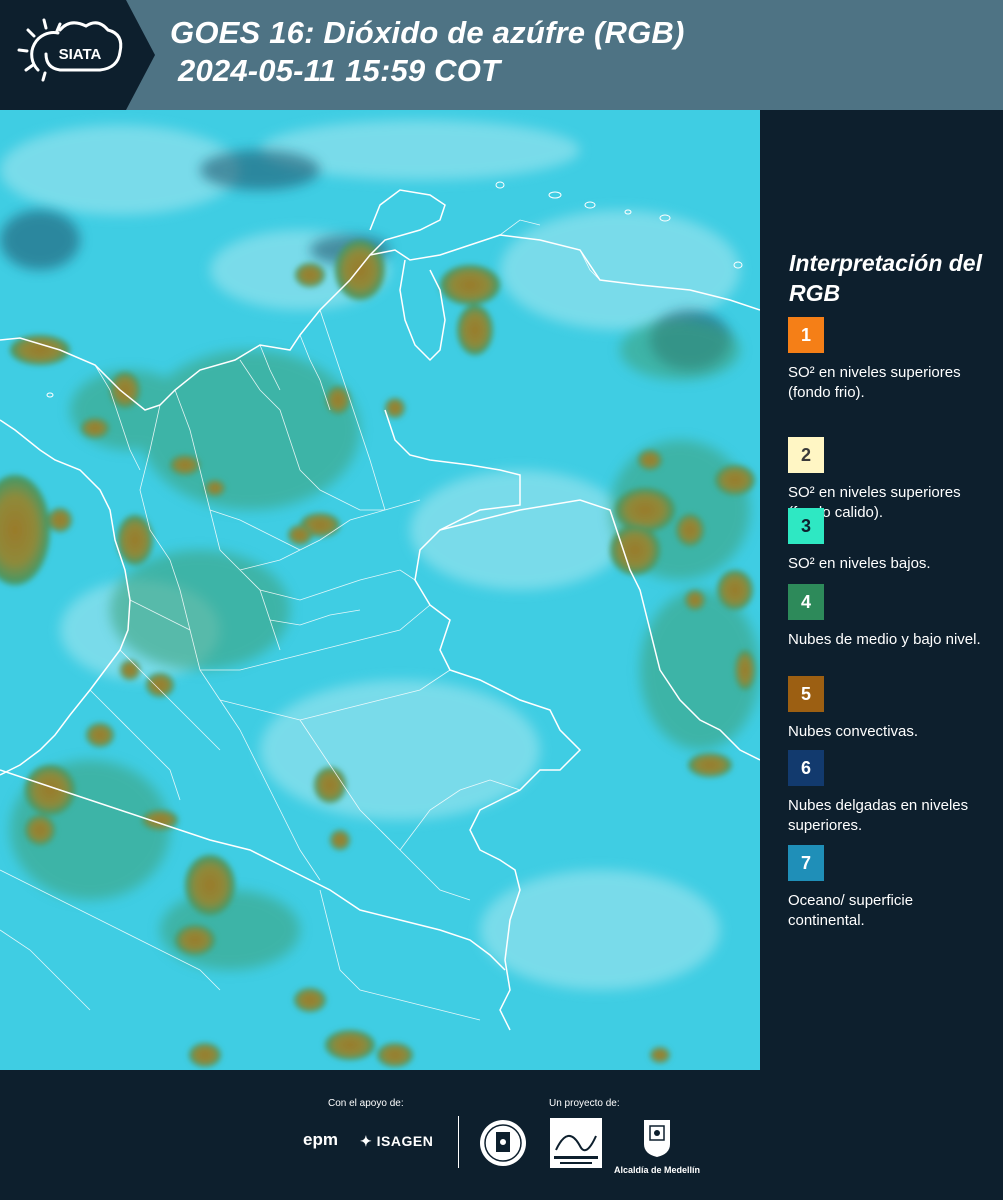 This screenshot has height=1200, width=1003. Describe the element at coordinates (890, 360) in the screenshot. I see `legend-item: 1 SO² en niveles superiores (fondo frio).` at that location.